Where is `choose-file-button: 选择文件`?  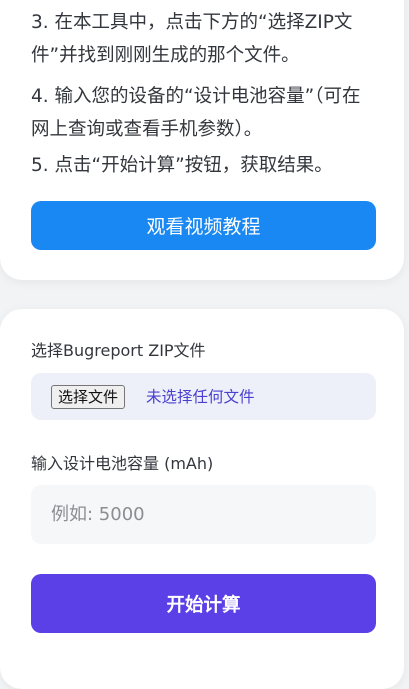 choose-file-button: 选择文件 is located at coordinates (88, 397).